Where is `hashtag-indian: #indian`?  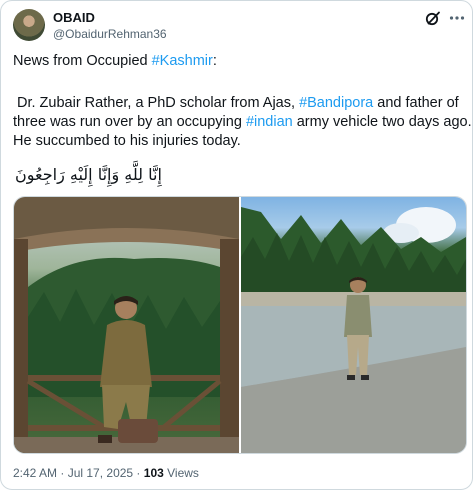
hashtag-indian: #indian is located at coordinates (269, 122).